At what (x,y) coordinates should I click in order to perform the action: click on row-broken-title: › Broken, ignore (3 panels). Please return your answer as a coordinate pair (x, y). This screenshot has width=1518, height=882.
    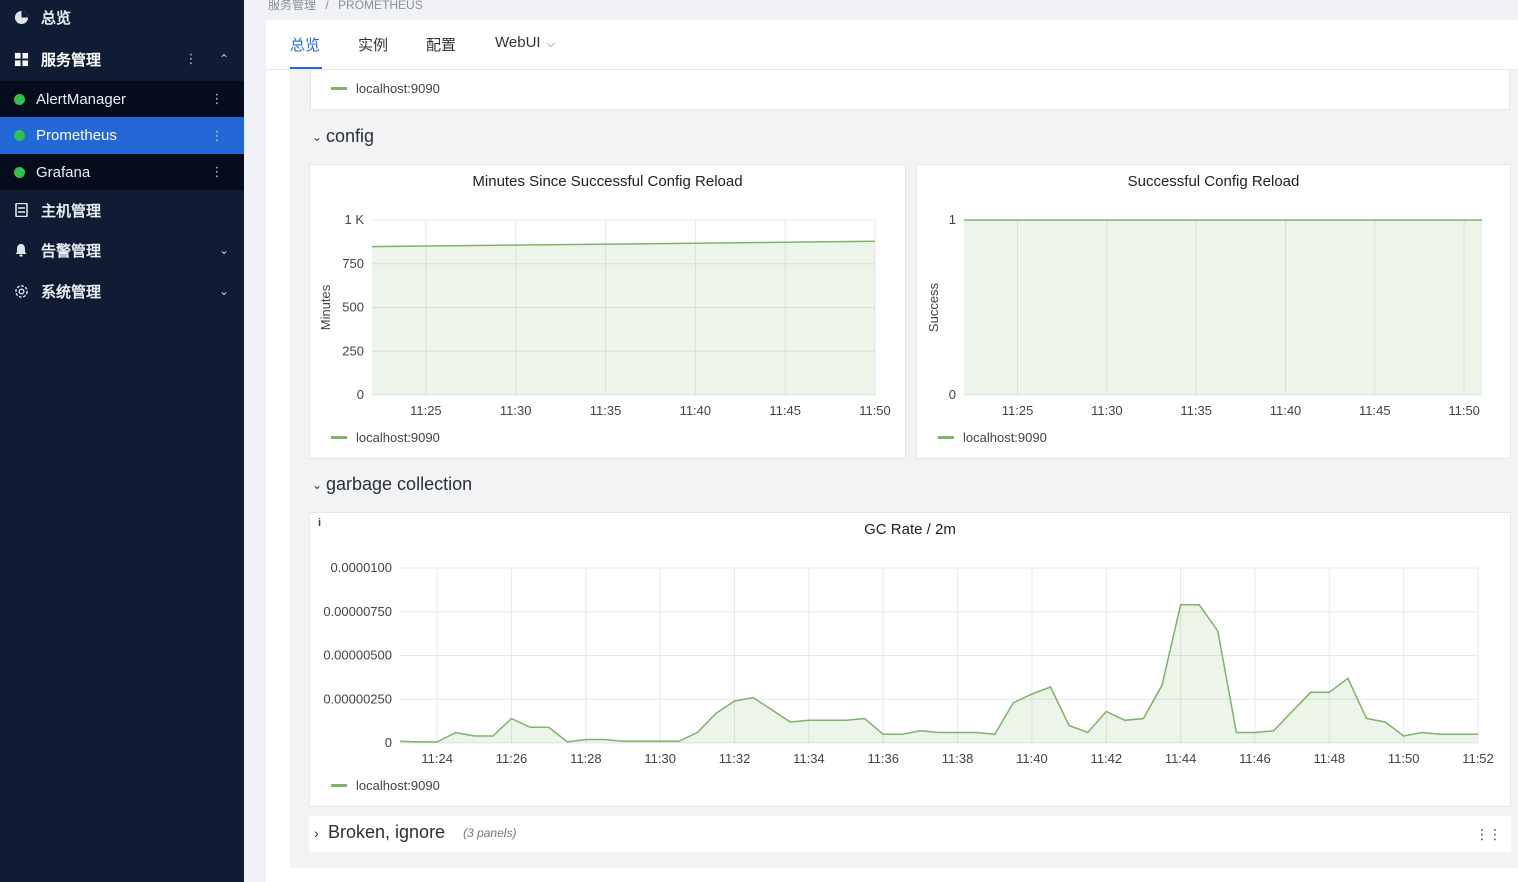
    Looking at the image, I should click on (415, 832).